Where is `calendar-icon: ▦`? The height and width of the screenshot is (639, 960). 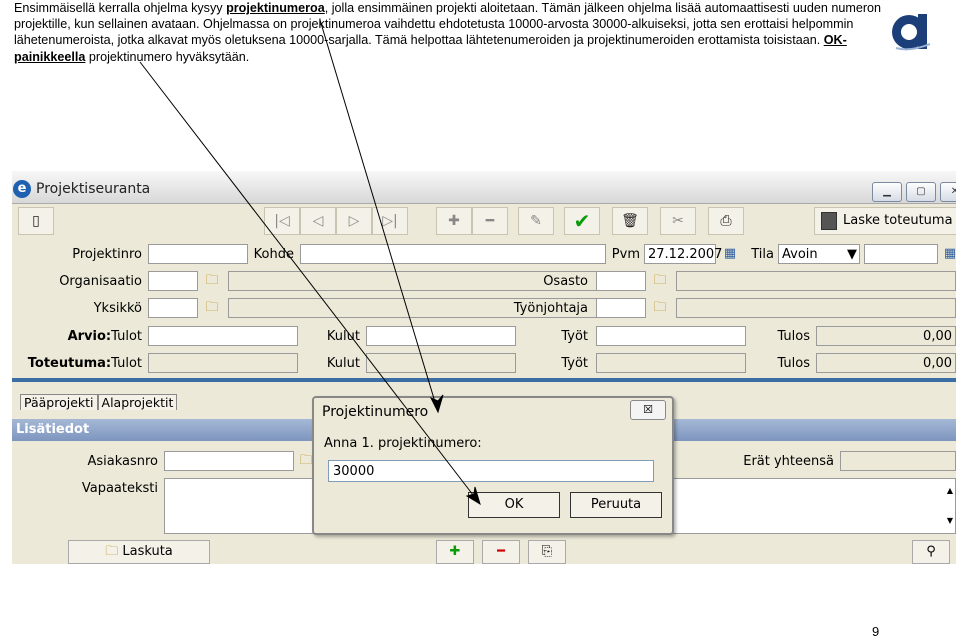
calendar-icon: ▦ is located at coordinates (730, 254).